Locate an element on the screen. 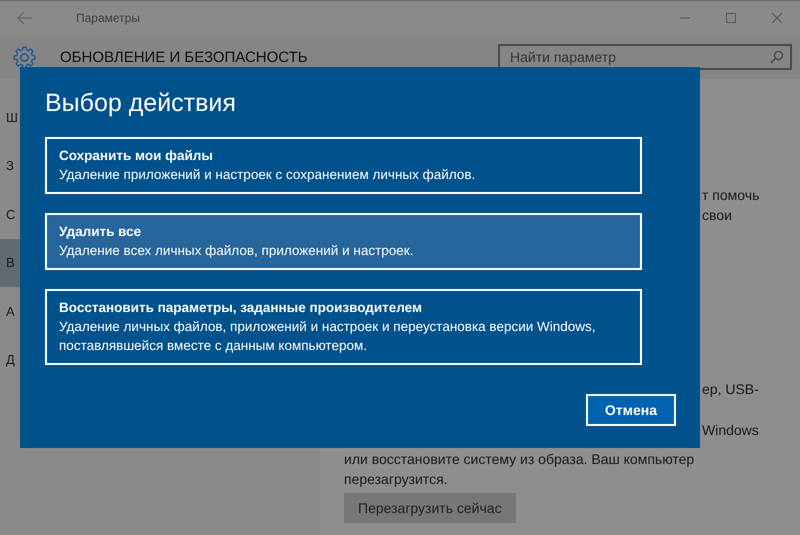 This screenshot has width=800, height=535. sidebar-item: А is located at coordinates (10, 311).